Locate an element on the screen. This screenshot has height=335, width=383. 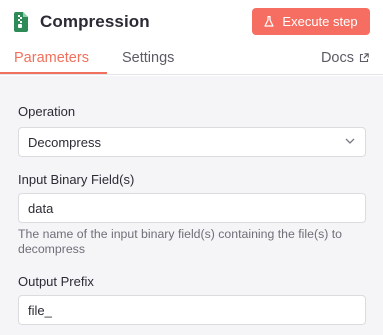
header-divider is located at coordinates (191, 74).